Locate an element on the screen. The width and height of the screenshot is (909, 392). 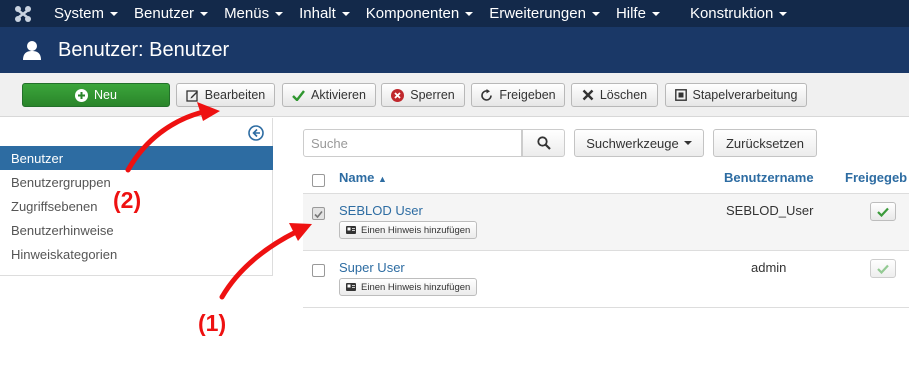
column-header-name: Name ▲ is located at coordinates (363, 177).